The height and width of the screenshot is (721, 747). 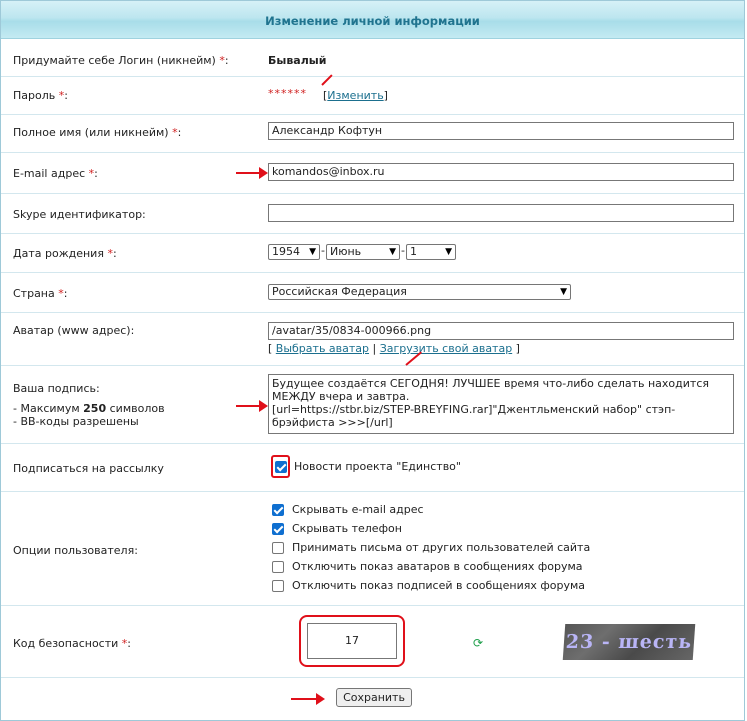 What do you see at coordinates (65, 253) in the screenshot?
I see `birthdate-label: Дата рождения *:` at bounding box center [65, 253].